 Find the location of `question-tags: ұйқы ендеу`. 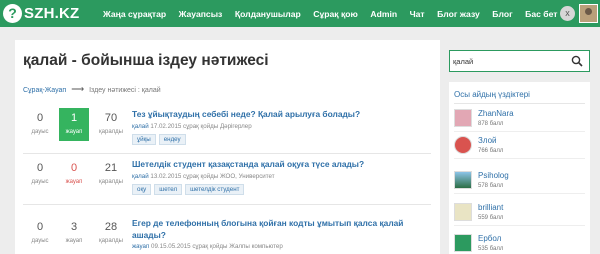

question-tags: ұйқы ендеу is located at coordinates (160, 139).